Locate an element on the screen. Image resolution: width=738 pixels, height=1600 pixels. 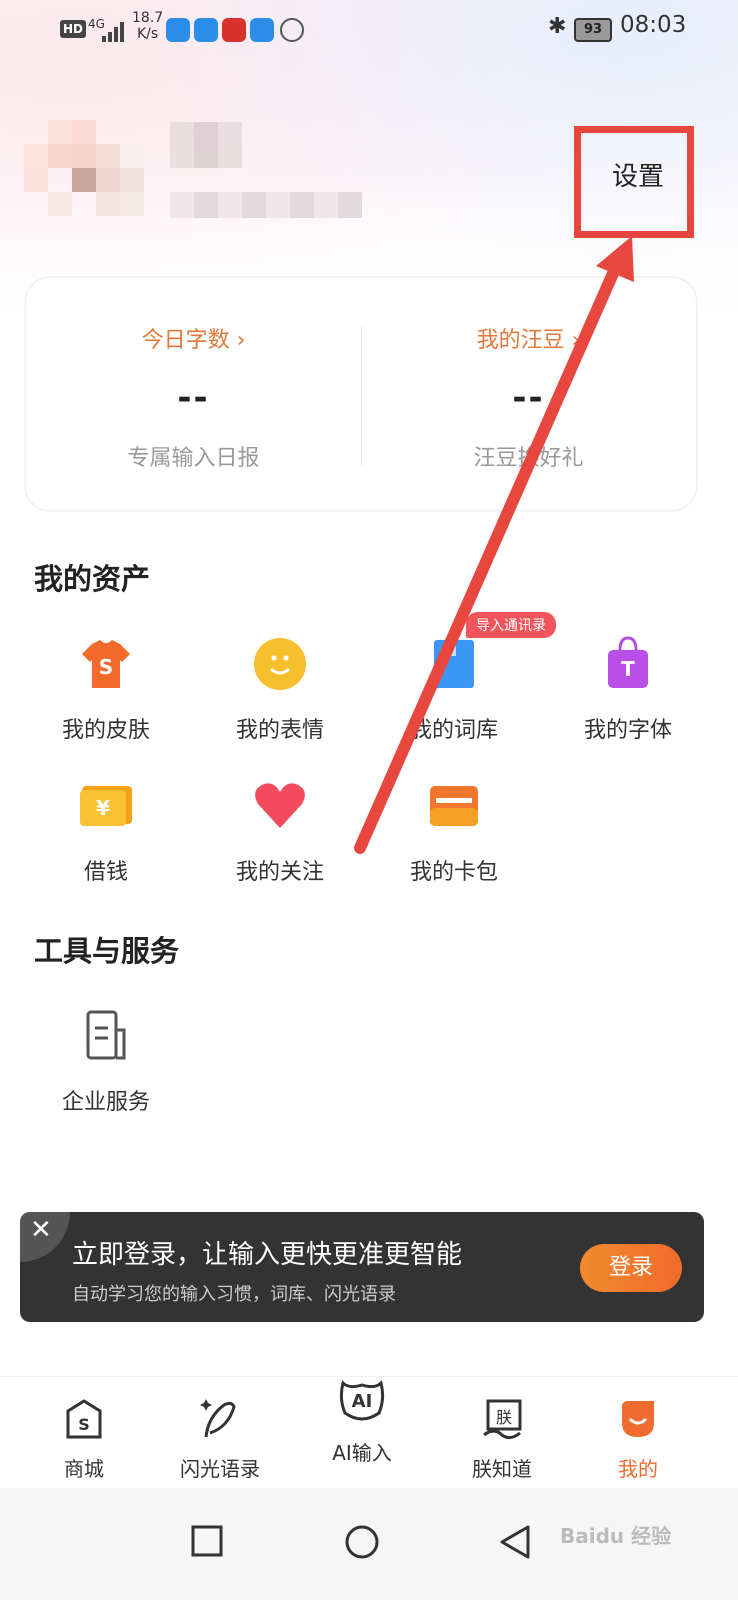
my-wangdou-value: -- is located at coordinates (528, 398).